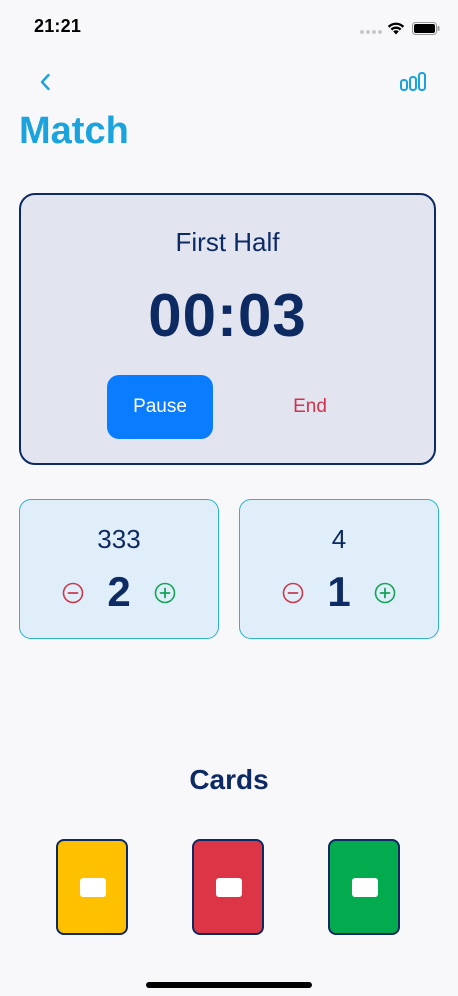  What do you see at coordinates (371, 32) in the screenshot?
I see `cellular-signal-icon` at bounding box center [371, 32].